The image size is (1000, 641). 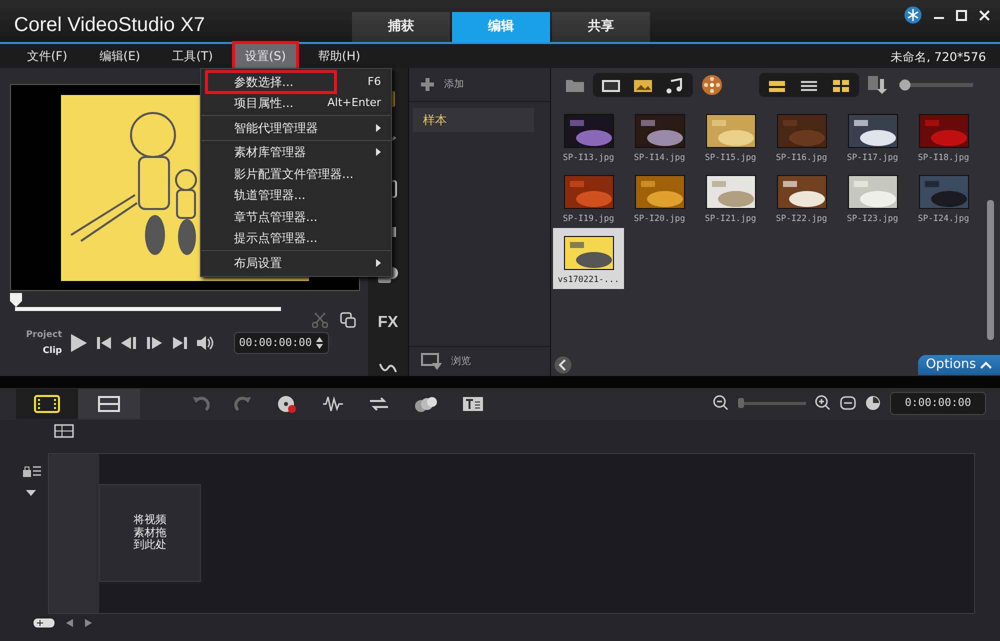 I want to click on timeline-icon, so click(x=109, y=404).